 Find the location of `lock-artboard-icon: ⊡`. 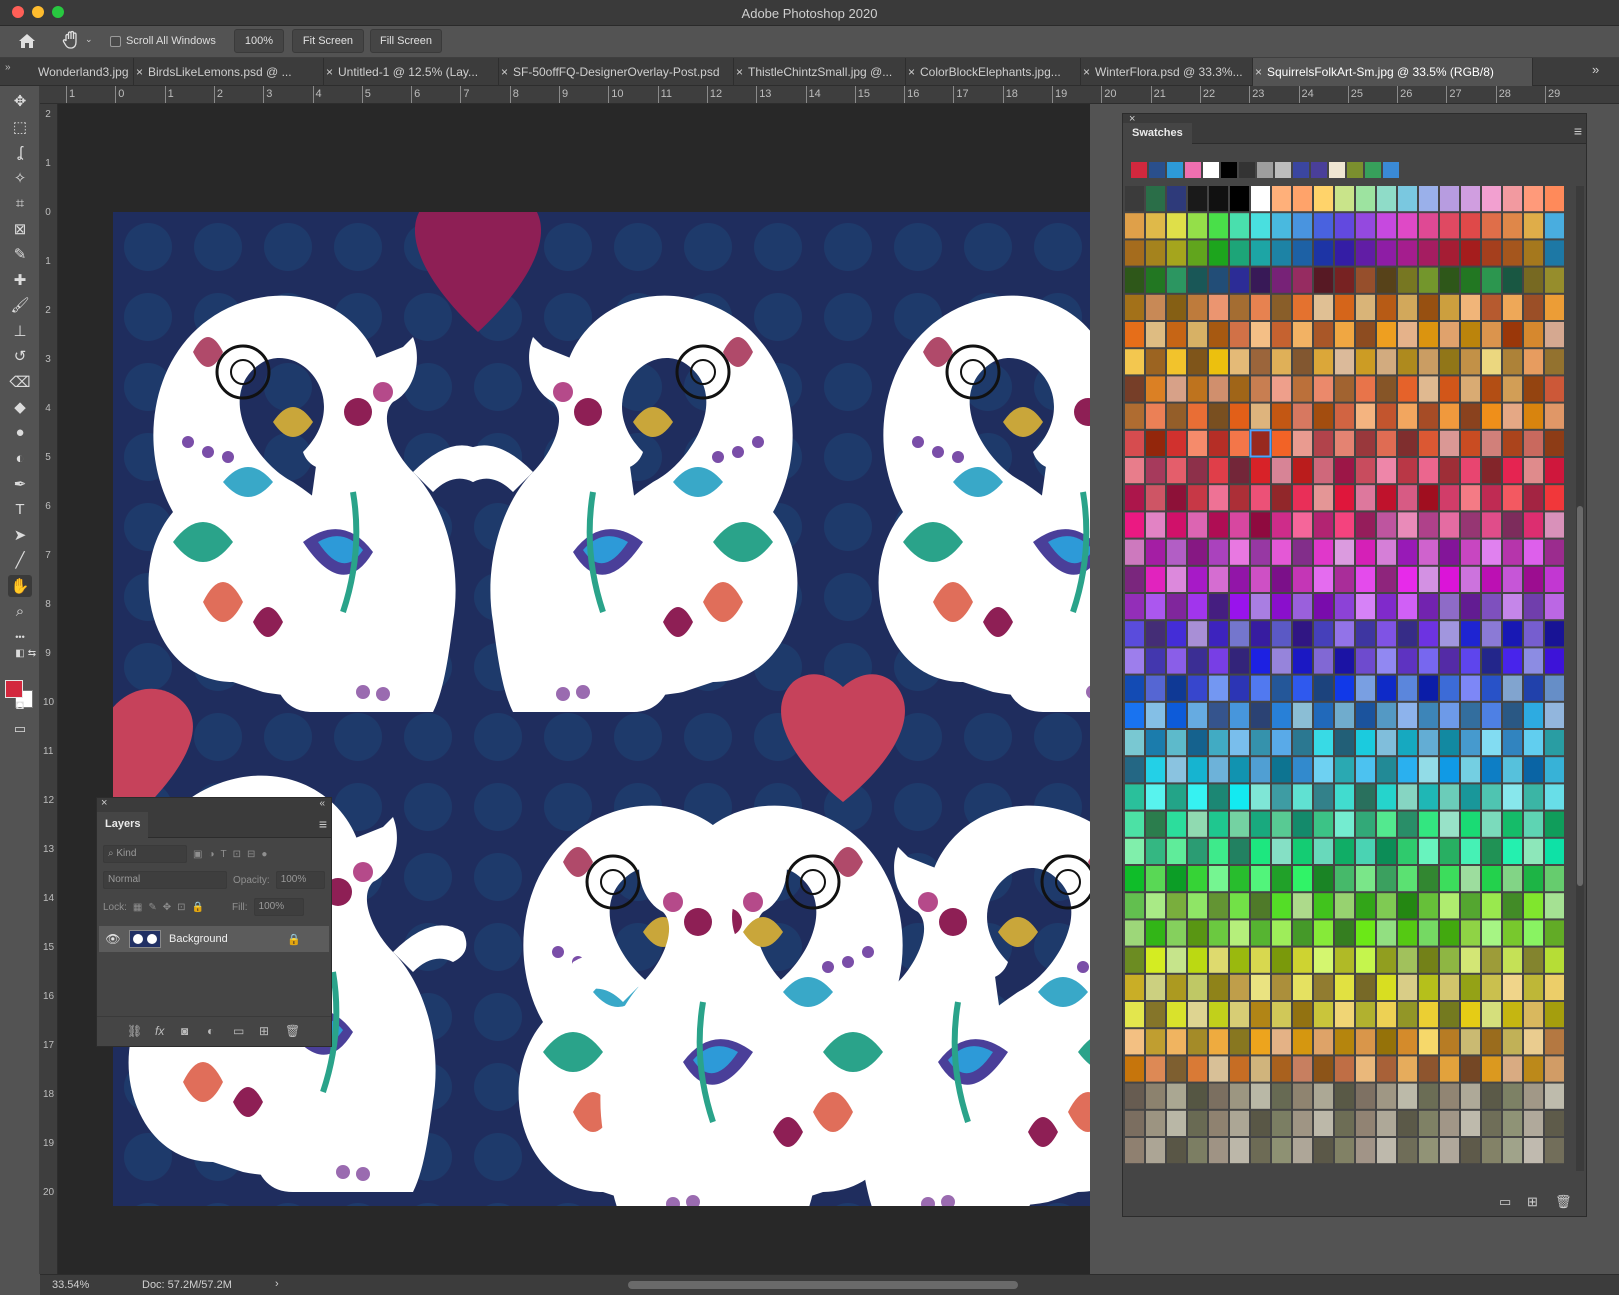

lock-artboard-icon: ⊡ is located at coordinates (181, 907).